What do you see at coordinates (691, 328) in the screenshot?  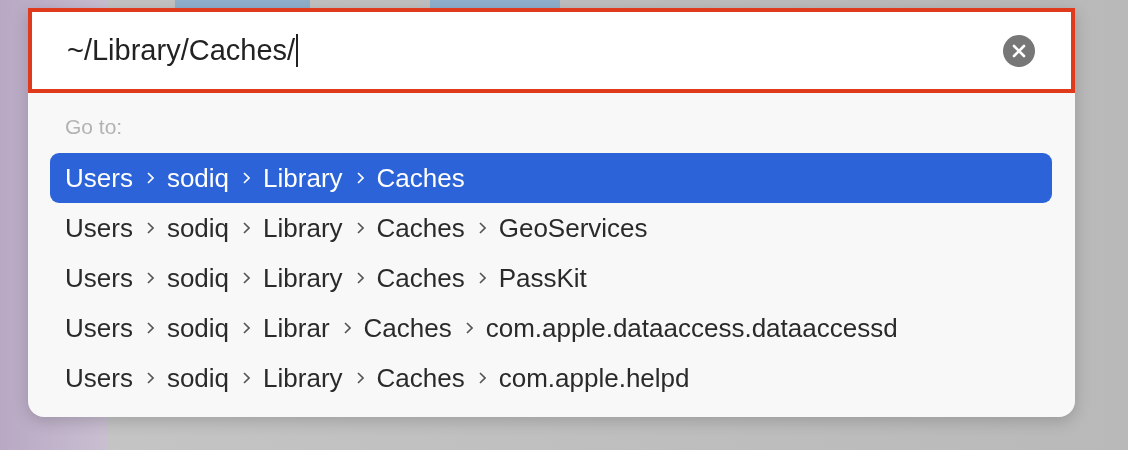 I see `folder-name: com.apple.dataaccess.dataaccessd` at bounding box center [691, 328].